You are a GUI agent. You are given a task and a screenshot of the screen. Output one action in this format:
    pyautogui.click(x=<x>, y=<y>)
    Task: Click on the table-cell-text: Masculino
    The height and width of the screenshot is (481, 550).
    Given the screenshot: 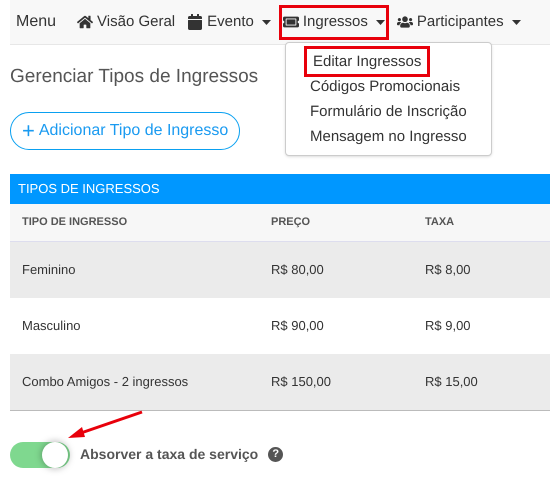 What is the action you would take?
    pyautogui.click(x=51, y=325)
    